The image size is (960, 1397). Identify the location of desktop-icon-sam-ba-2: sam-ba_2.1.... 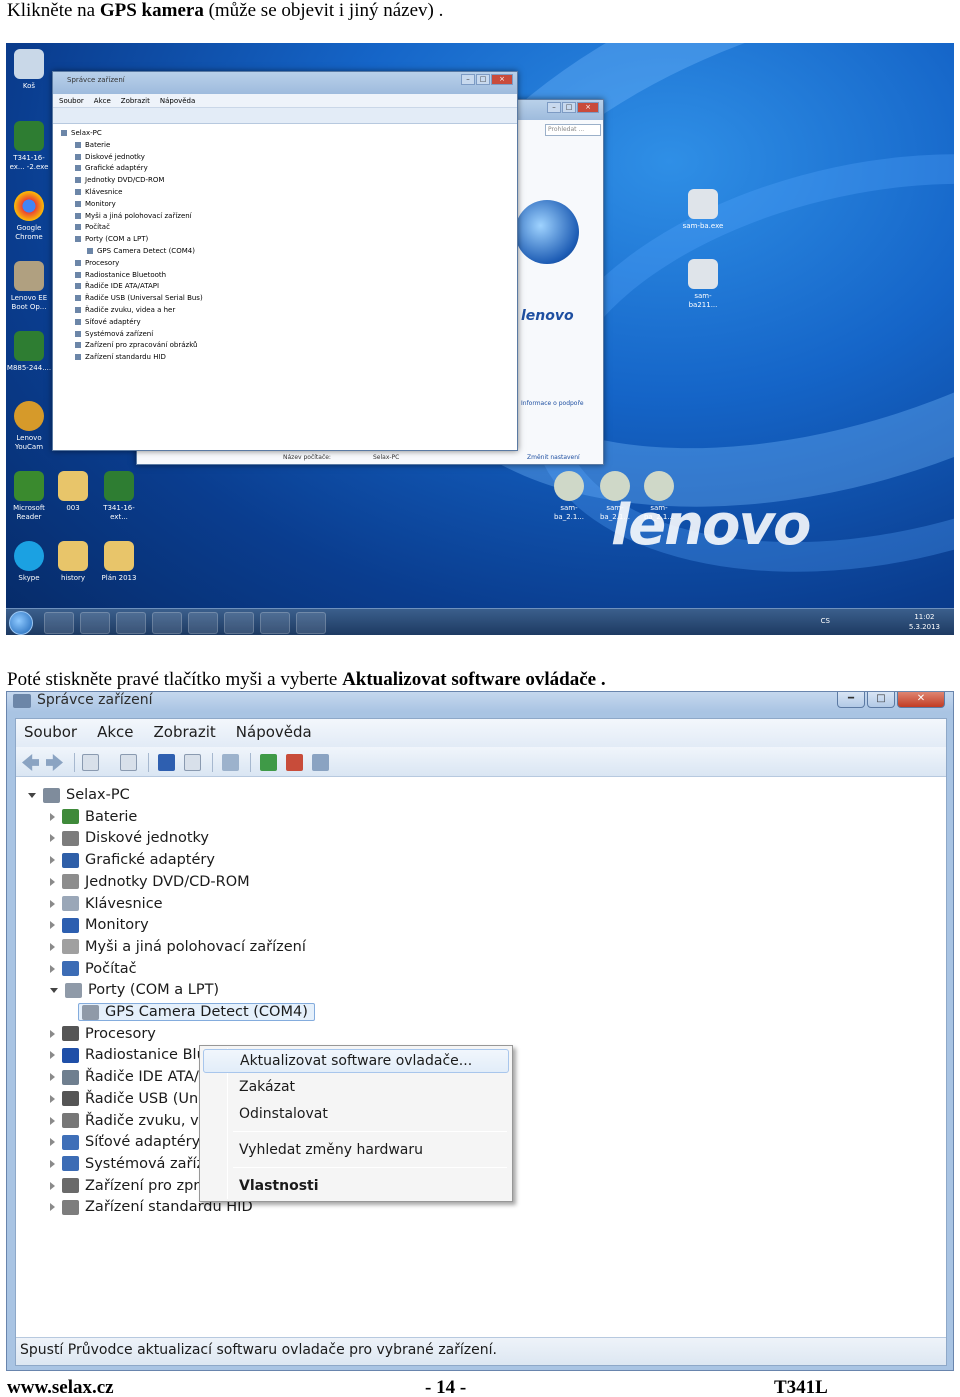
(569, 496).